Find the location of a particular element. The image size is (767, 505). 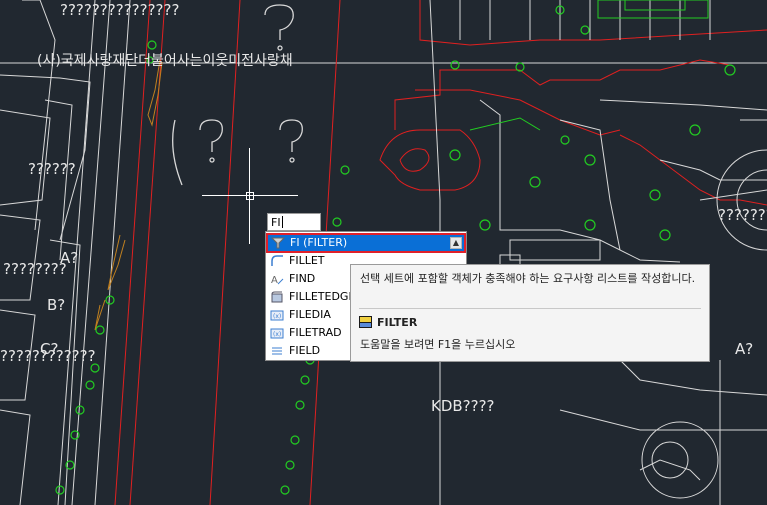

drawing-label-left-b: B? is located at coordinates (56, 305).